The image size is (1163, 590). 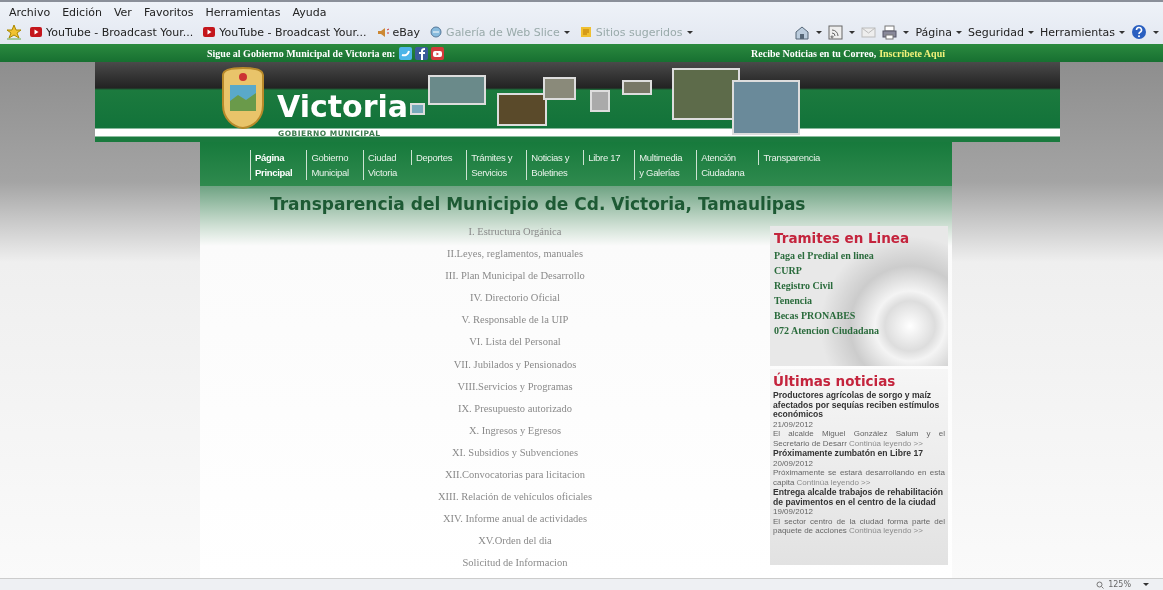 I want to click on nav-link: Atención Ciudadana, so click(x=727, y=165).